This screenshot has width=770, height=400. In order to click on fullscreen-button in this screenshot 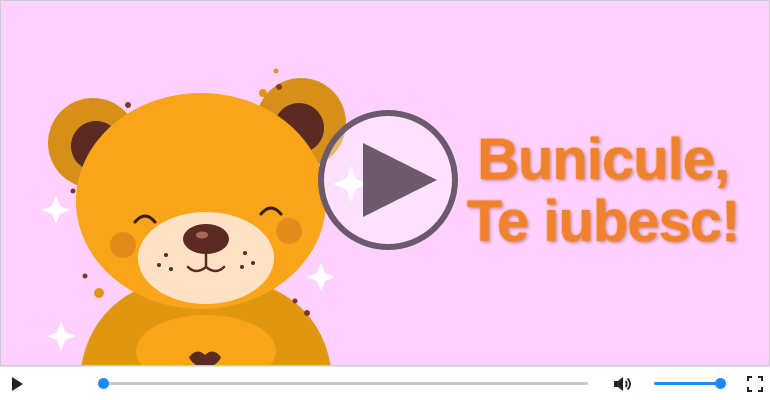, I will do `click(755, 384)`.